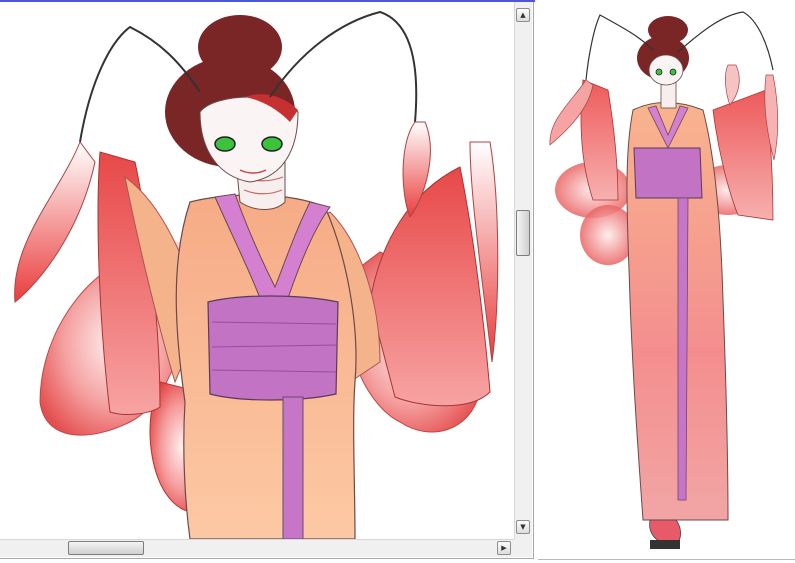  What do you see at coordinates (257, 548) in the screenshot?
I see `horizontal-scrollbar: ▶` at bounding box center [257, 548].